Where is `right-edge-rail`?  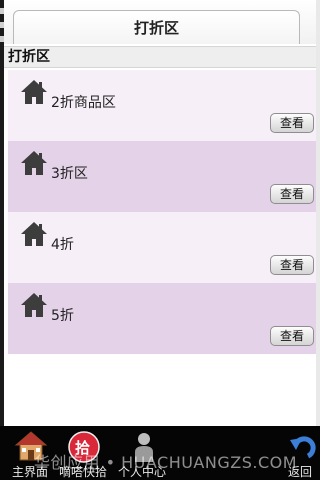
right-edge-rail is located at coordinates (318, 213).